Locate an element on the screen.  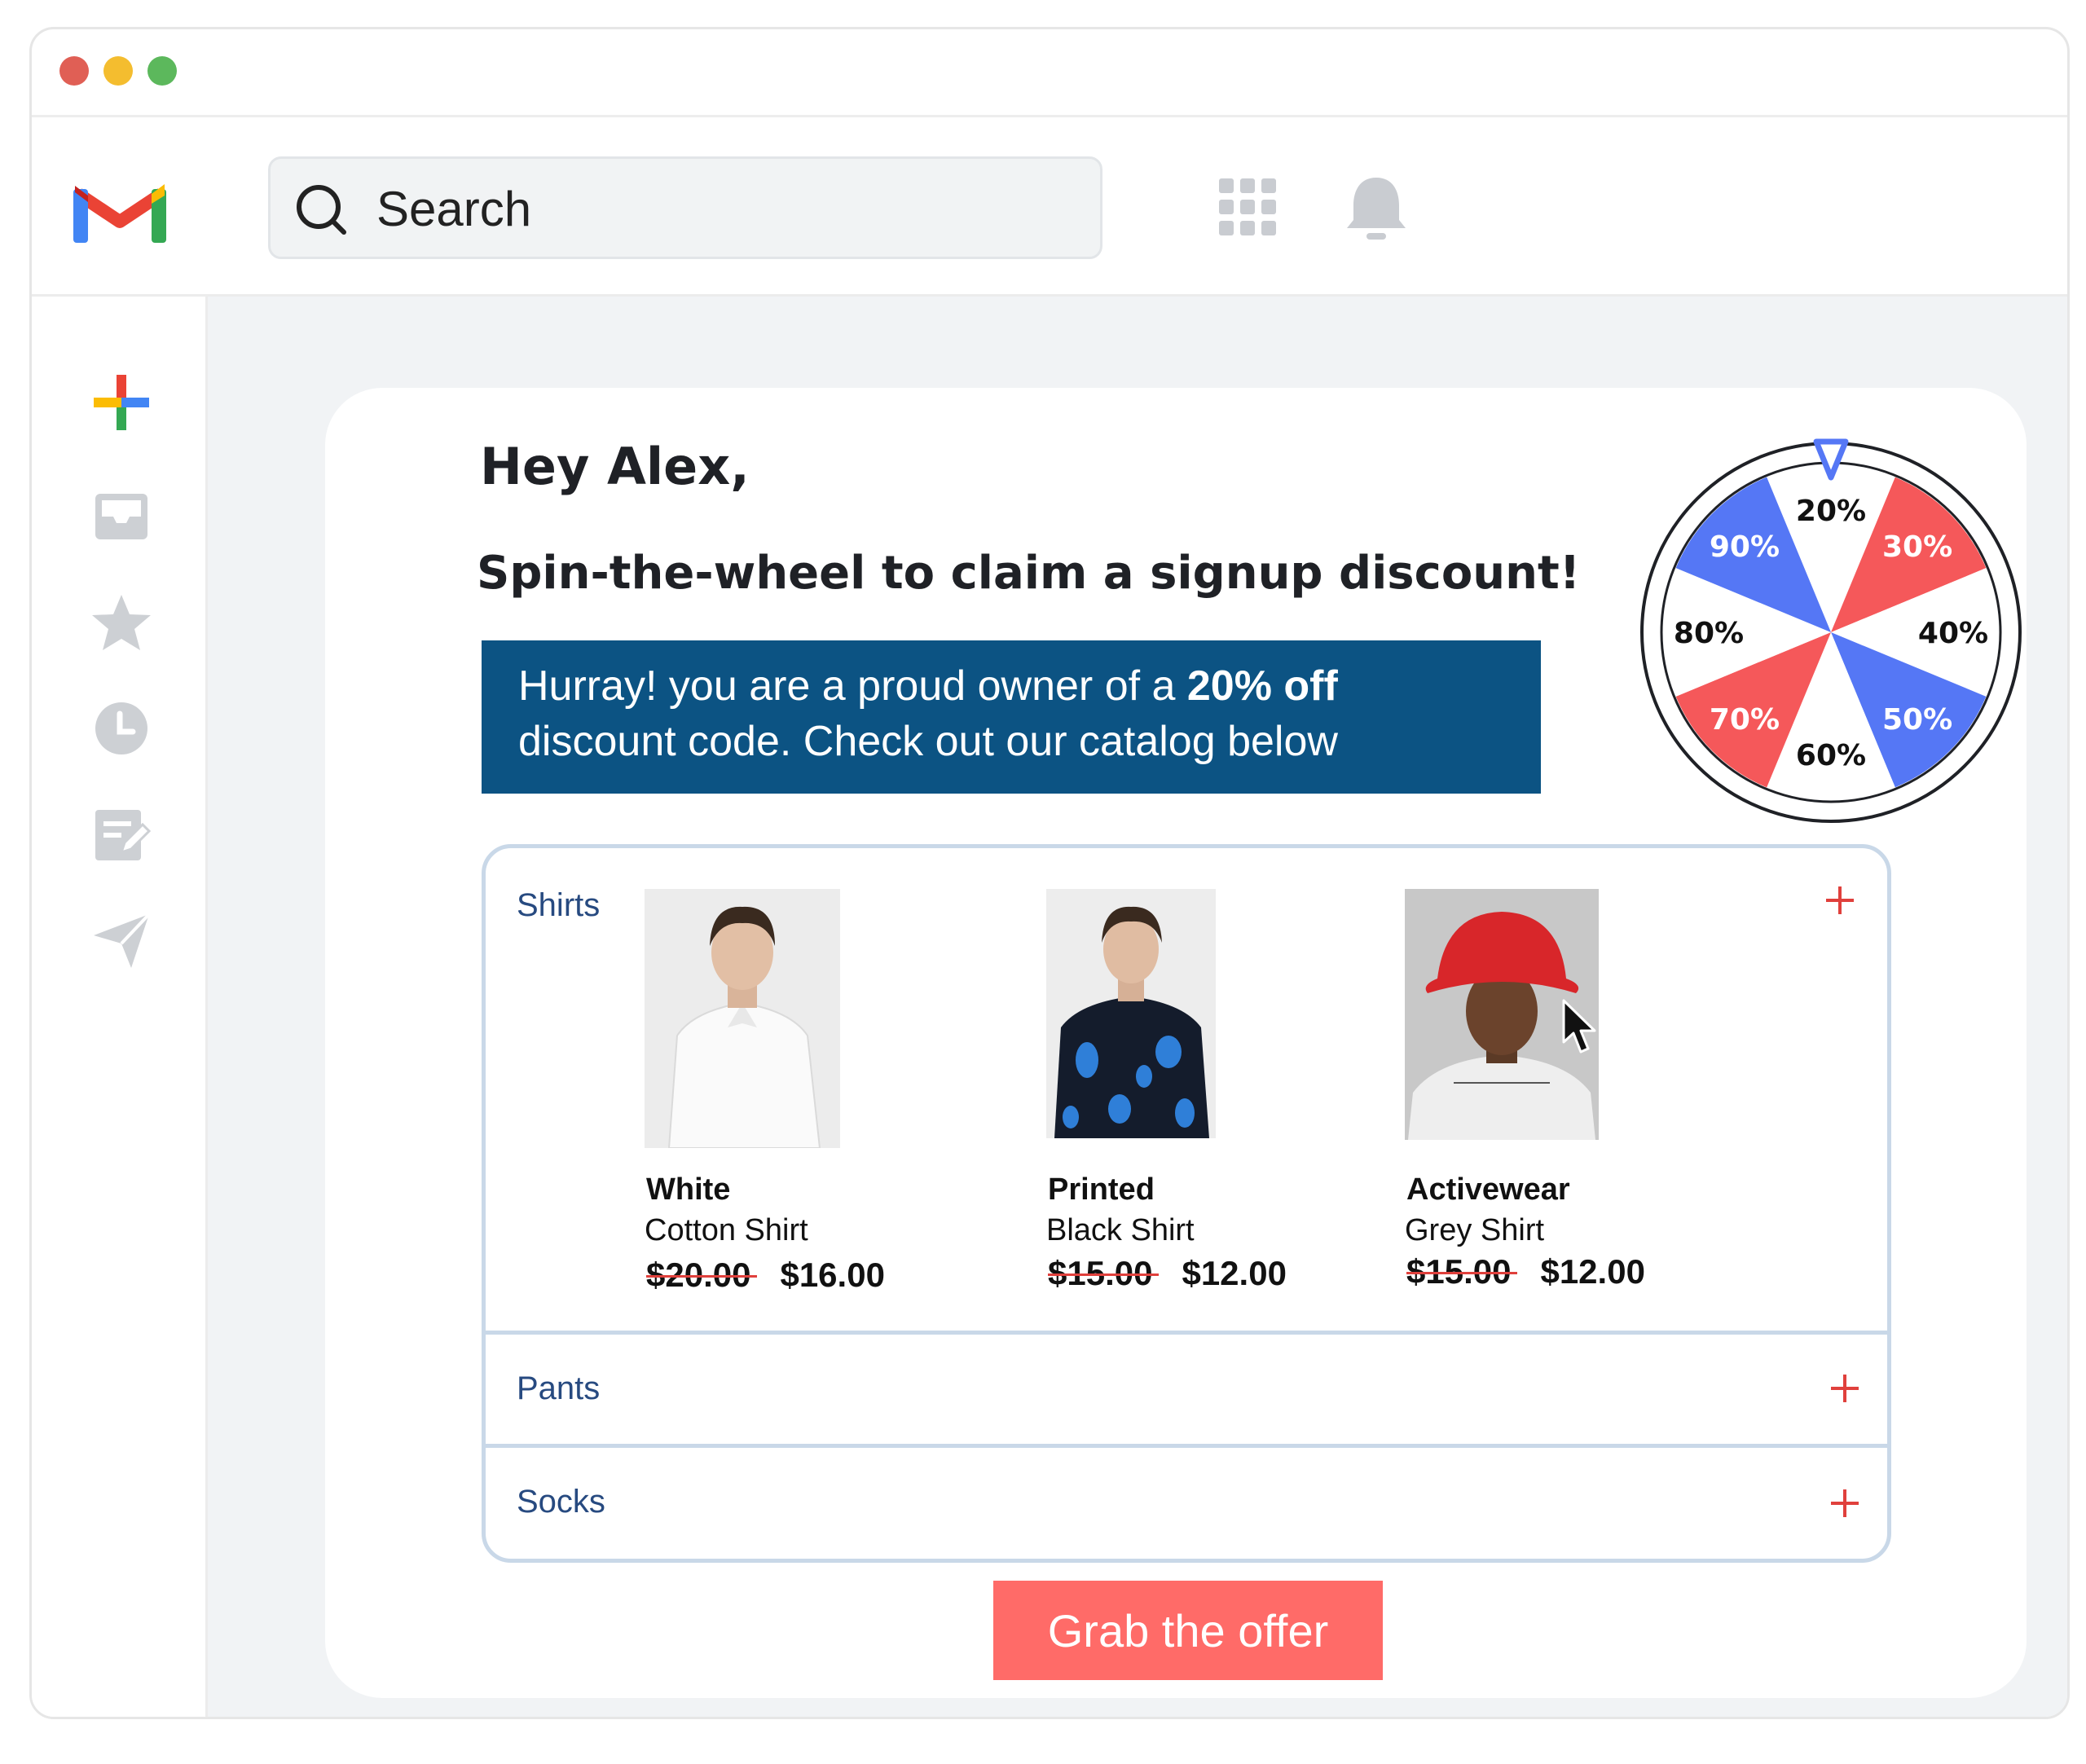
section-label-shirts: Shirts is located at coordinates (559, 905).